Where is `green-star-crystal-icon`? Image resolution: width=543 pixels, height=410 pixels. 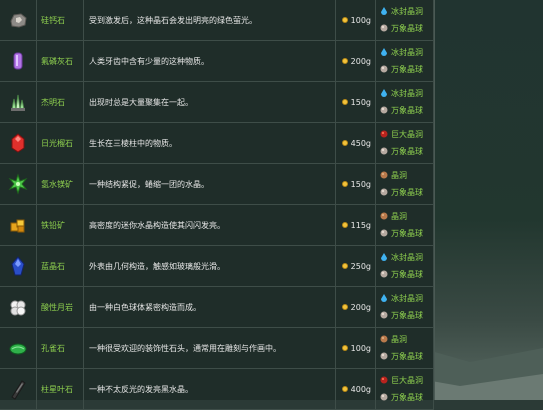
green-star-crystal-icon is located at coordinates (18, 184).